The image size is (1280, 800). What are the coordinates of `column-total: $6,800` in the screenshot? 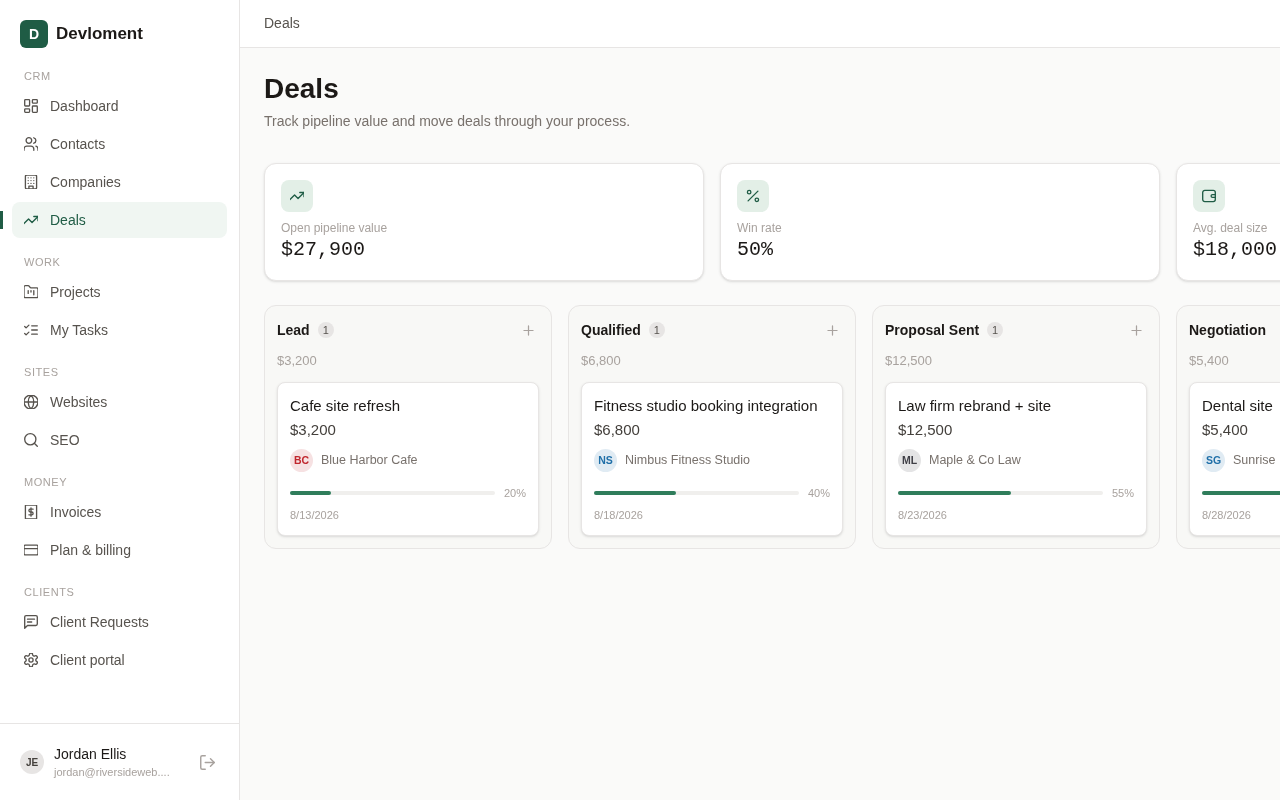 It's located at (601, 361).